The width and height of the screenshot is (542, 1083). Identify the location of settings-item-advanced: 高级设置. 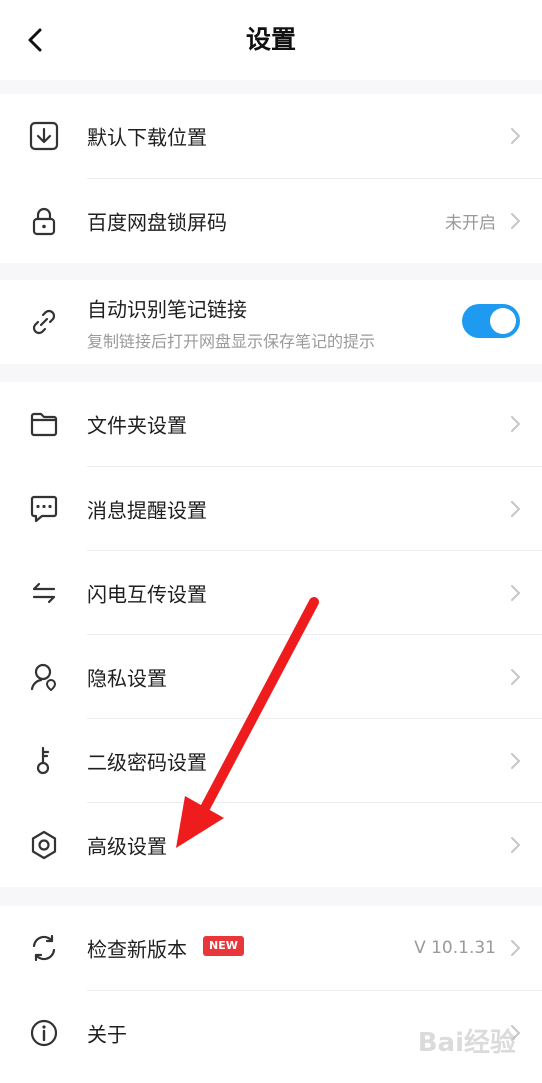
(271, 845).